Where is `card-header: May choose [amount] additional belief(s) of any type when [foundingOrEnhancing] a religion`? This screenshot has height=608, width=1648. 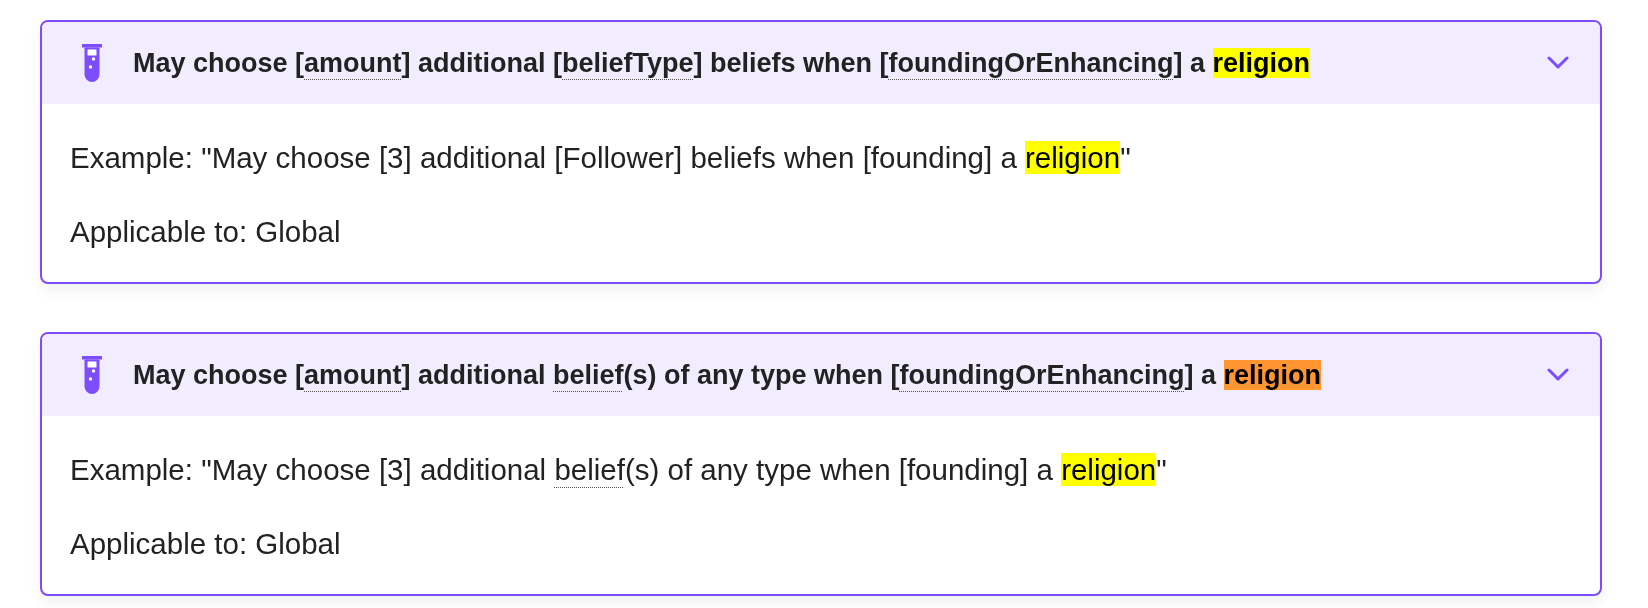
card-header: May choose [amount] additional belief(s) of any type when [foundingOrEnhancing] a religion is located at coordinates (821, 375).